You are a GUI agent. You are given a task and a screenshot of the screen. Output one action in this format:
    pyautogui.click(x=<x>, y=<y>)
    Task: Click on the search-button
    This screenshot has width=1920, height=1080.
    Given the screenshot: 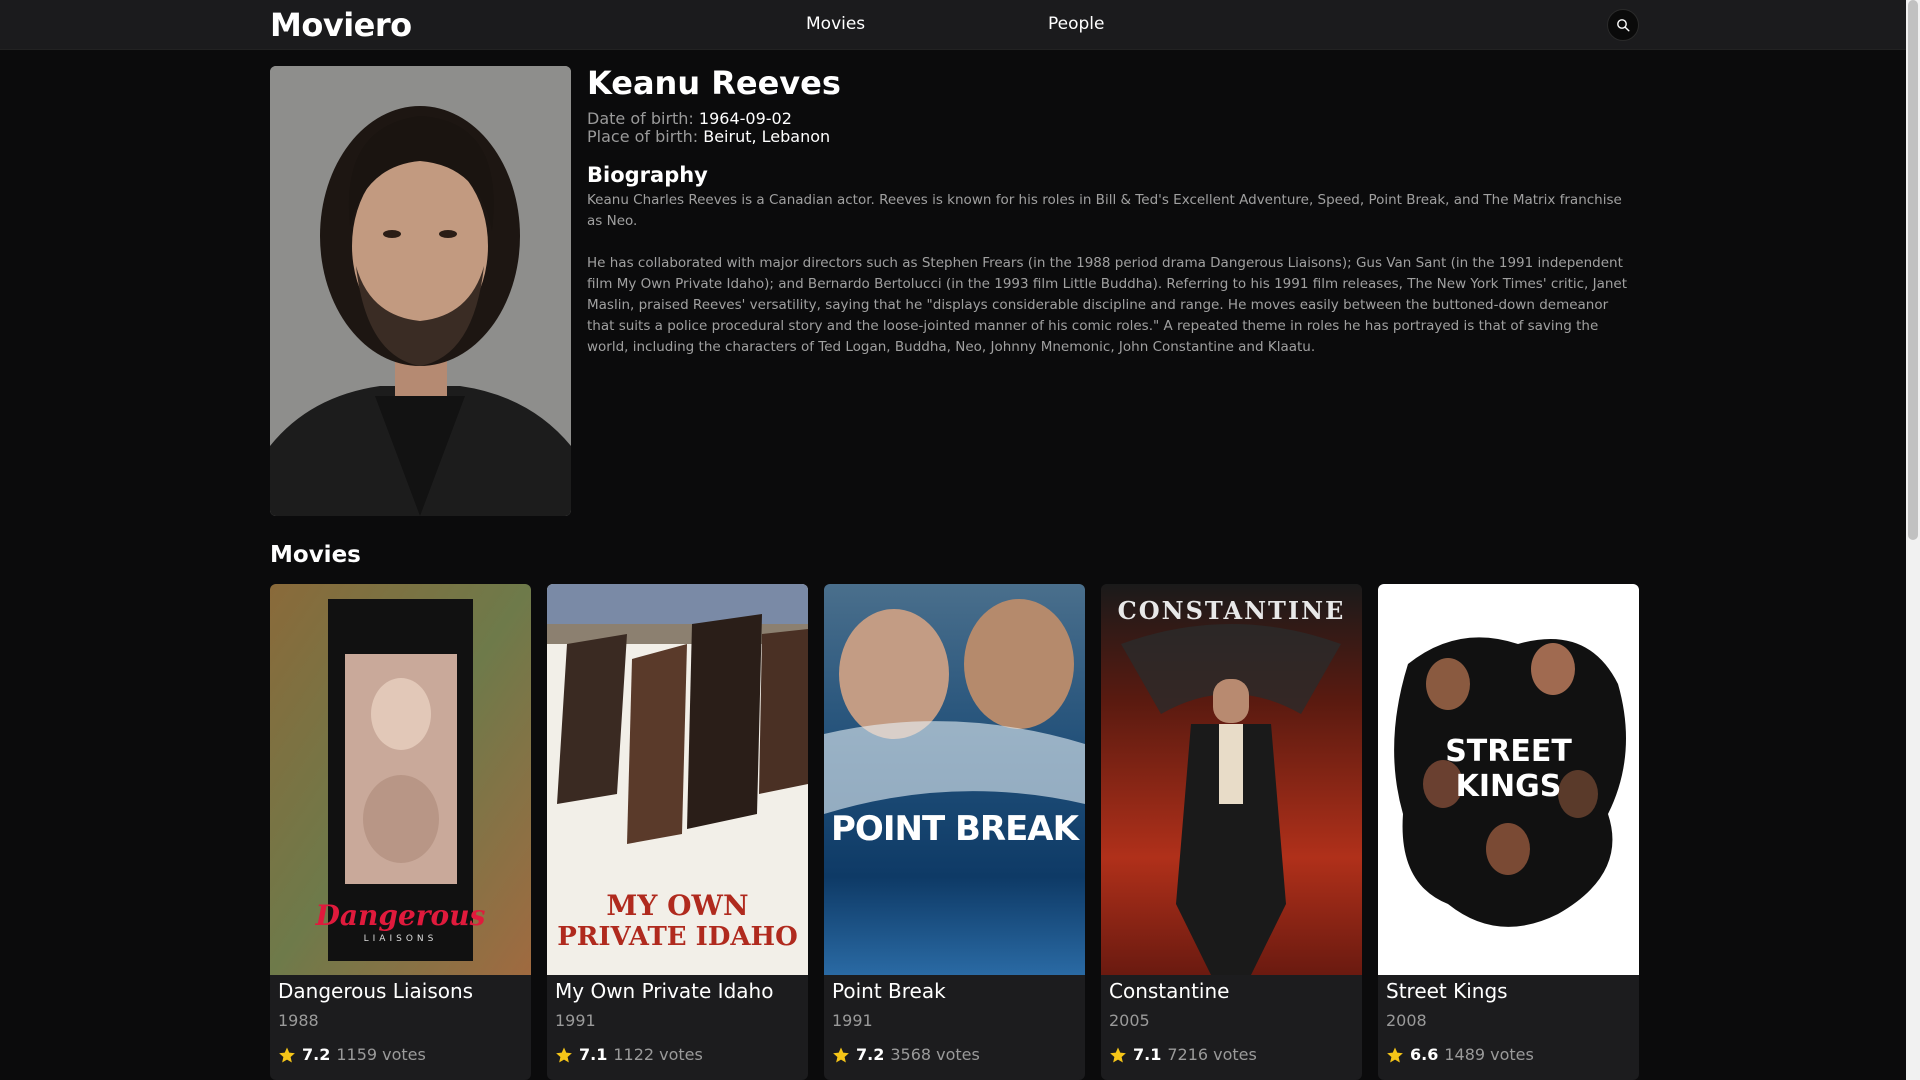 What is the action you would take?
    pyautogui.click(x=1623, y=25)
    